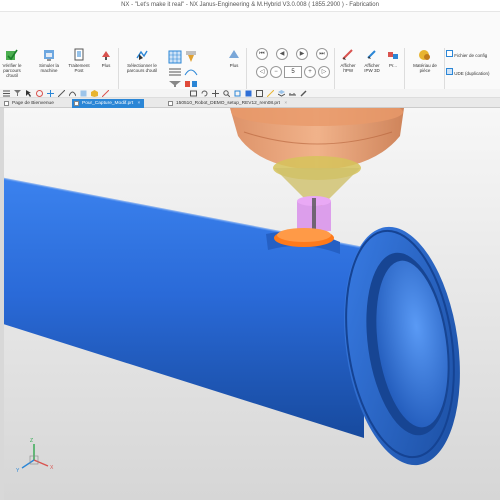 The height and width of the screenshot is (500, 500). What do you see at coordinates (449, 53) in the screenshot?
I see `config-file-icon` at bounding box center [449, 53].